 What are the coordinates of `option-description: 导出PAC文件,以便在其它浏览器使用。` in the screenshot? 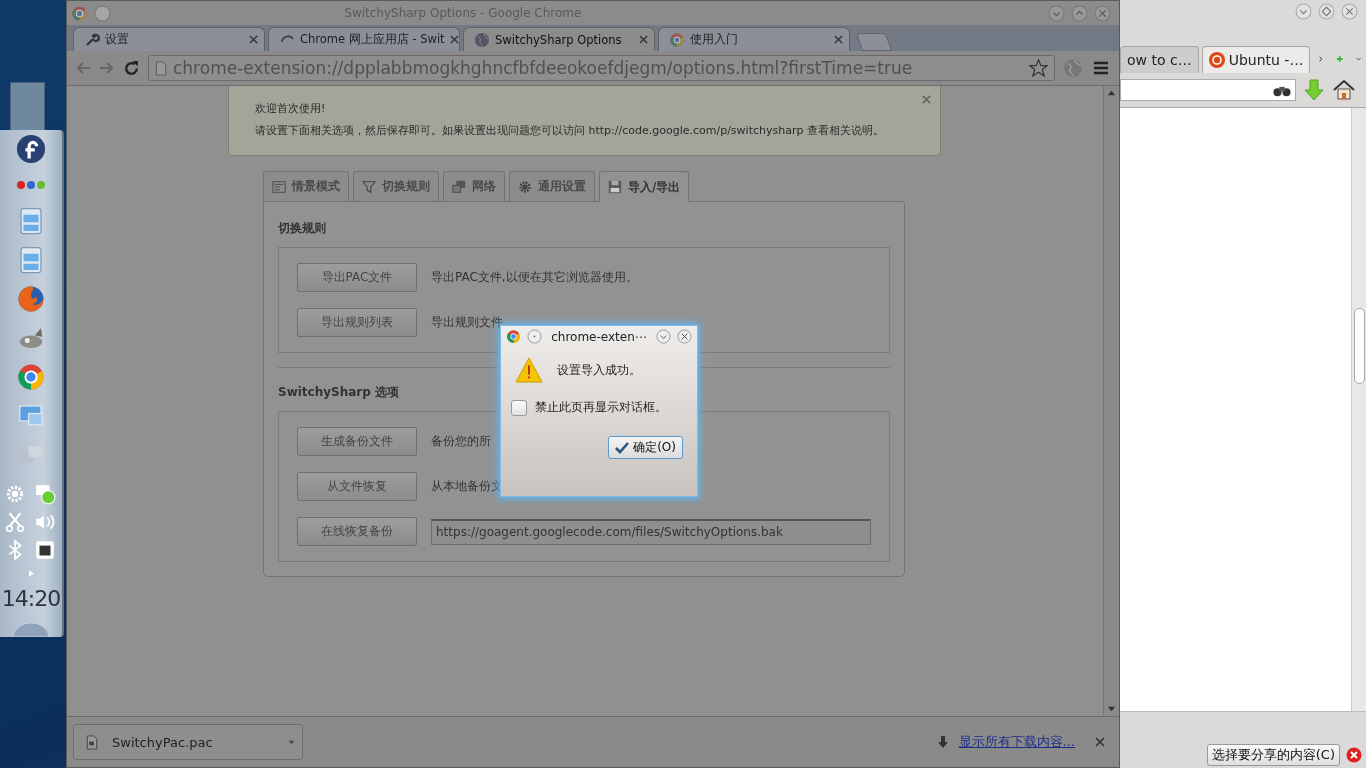 It's located at (534, 277).